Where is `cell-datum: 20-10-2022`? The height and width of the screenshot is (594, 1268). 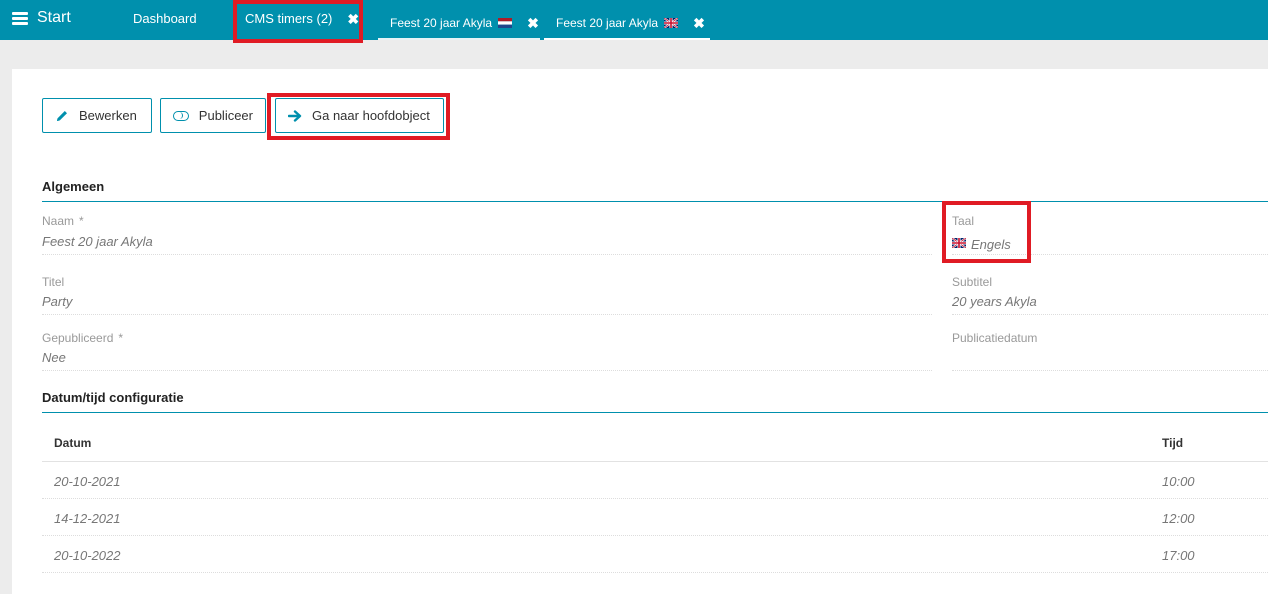
cell-datum: 20-10-2022 is located at coordinates (87, 555).